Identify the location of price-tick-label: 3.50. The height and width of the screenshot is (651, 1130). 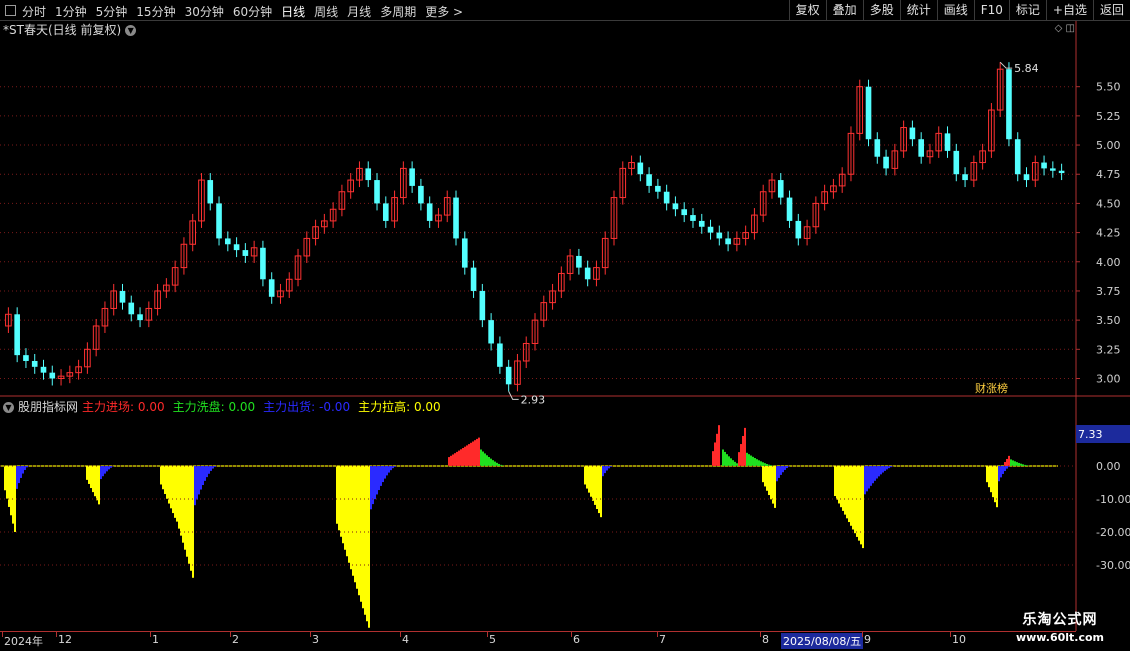
(1108, 320).